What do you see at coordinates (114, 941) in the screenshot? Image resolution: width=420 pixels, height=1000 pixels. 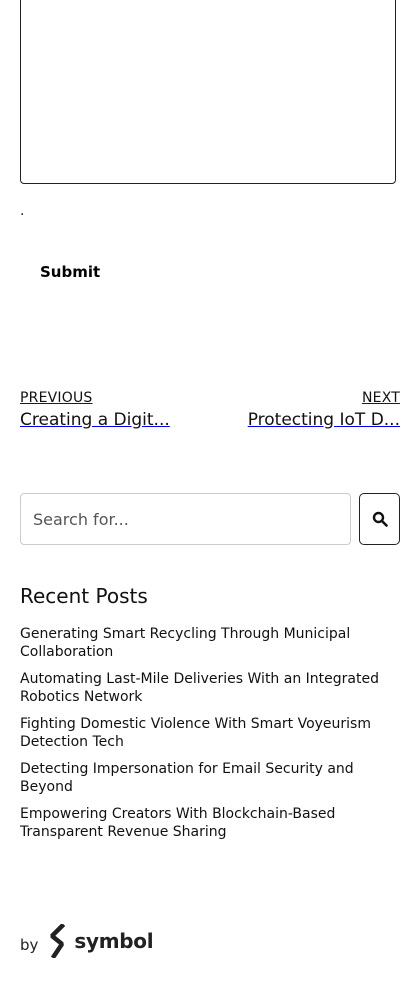 I see `brand-name: symbol` at bounding box center [114, 941].